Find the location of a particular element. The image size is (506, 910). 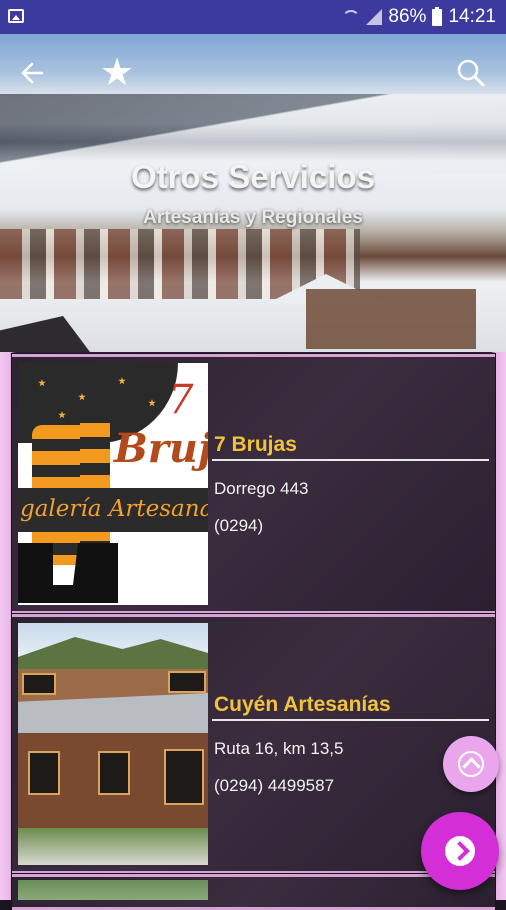

logo-word: Brujas is located at coordinates (161, 448).